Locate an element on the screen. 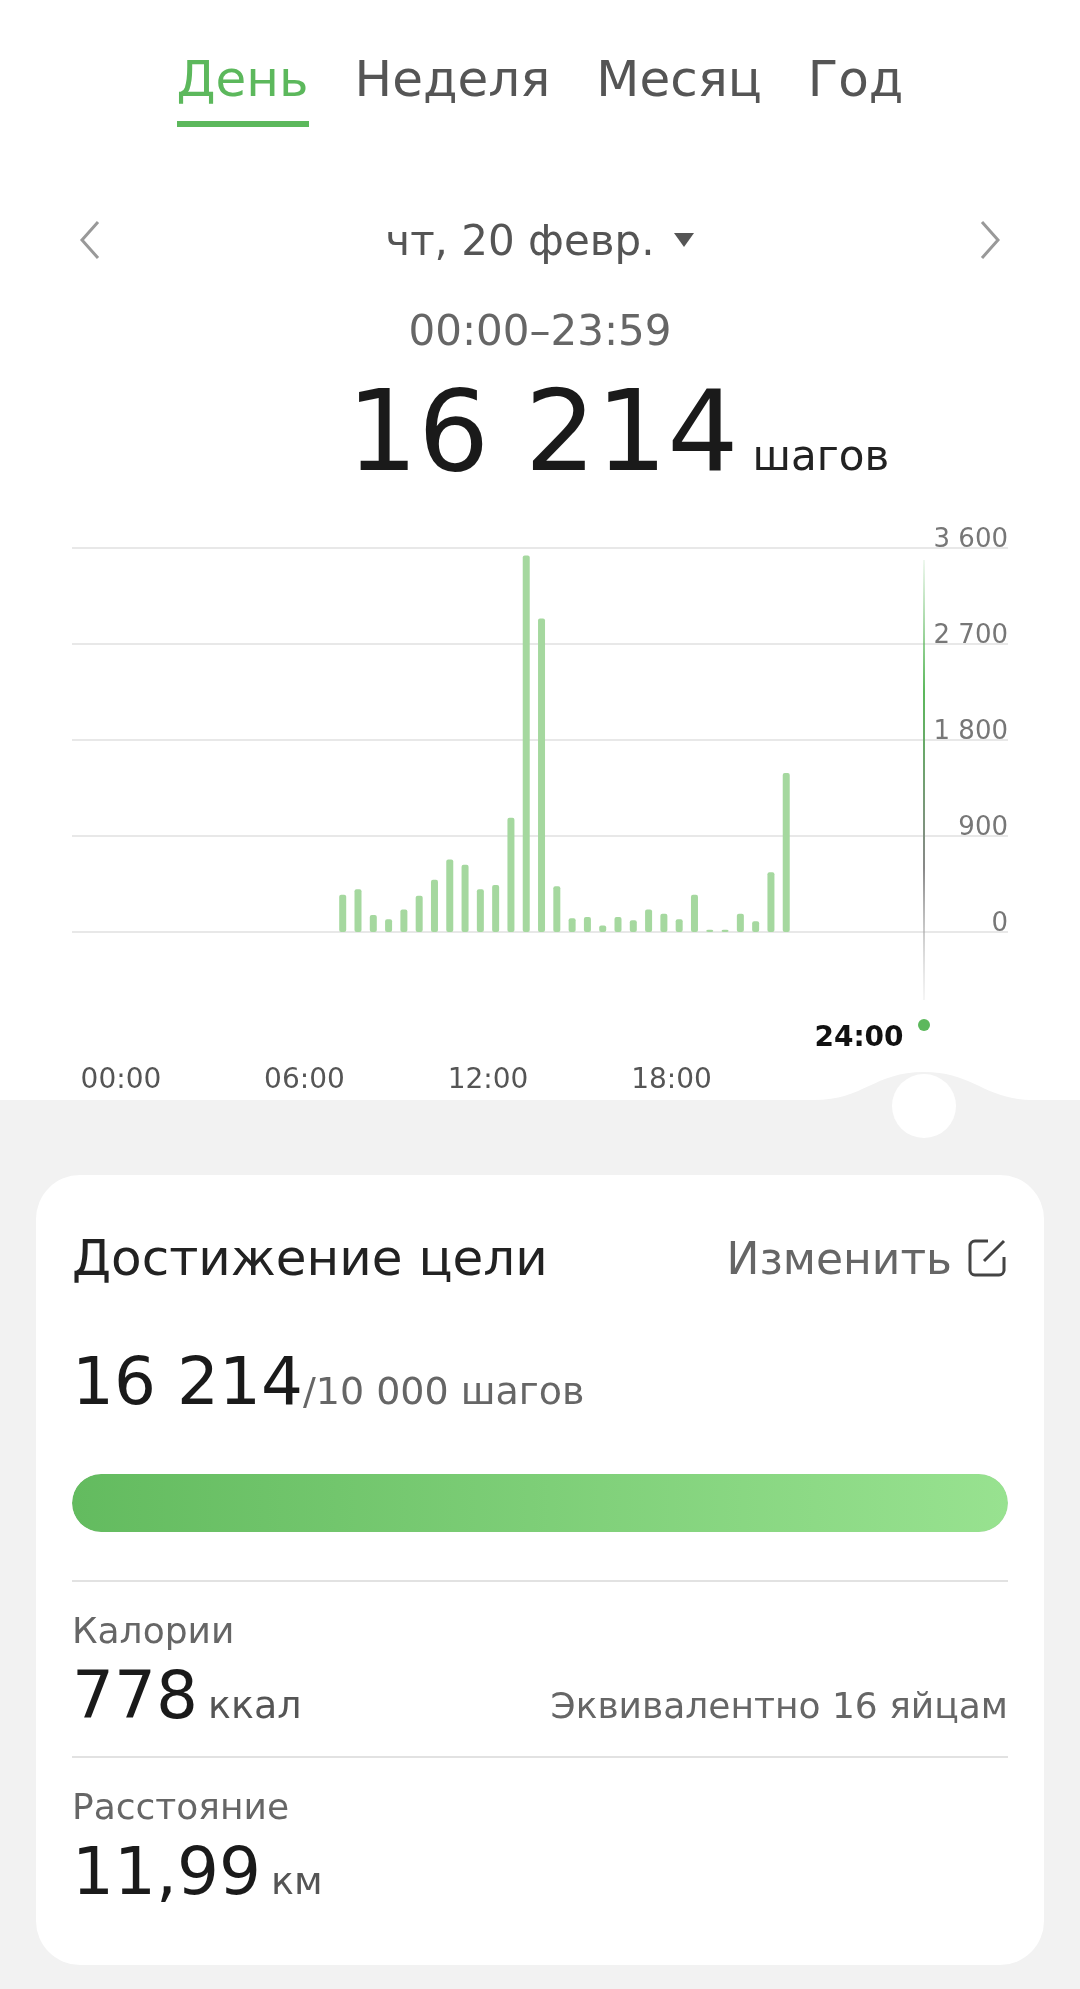  stat-note: Эквивалентно 16 яйцам is located at coordinates (779, 1705).